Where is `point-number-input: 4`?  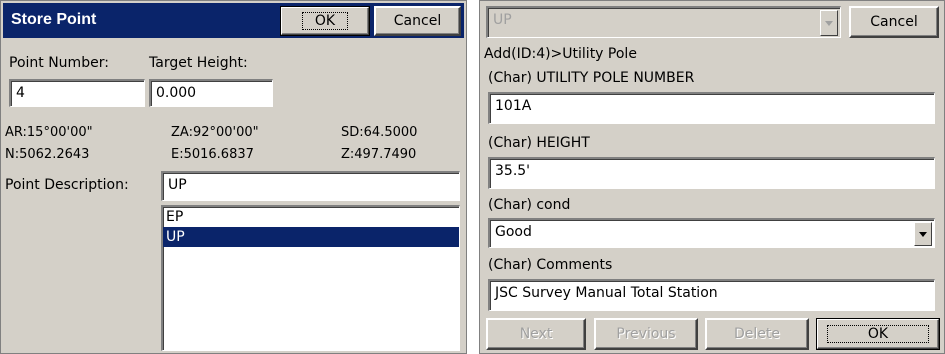
point-number-input: 4 is located at coordinates (77, 93).